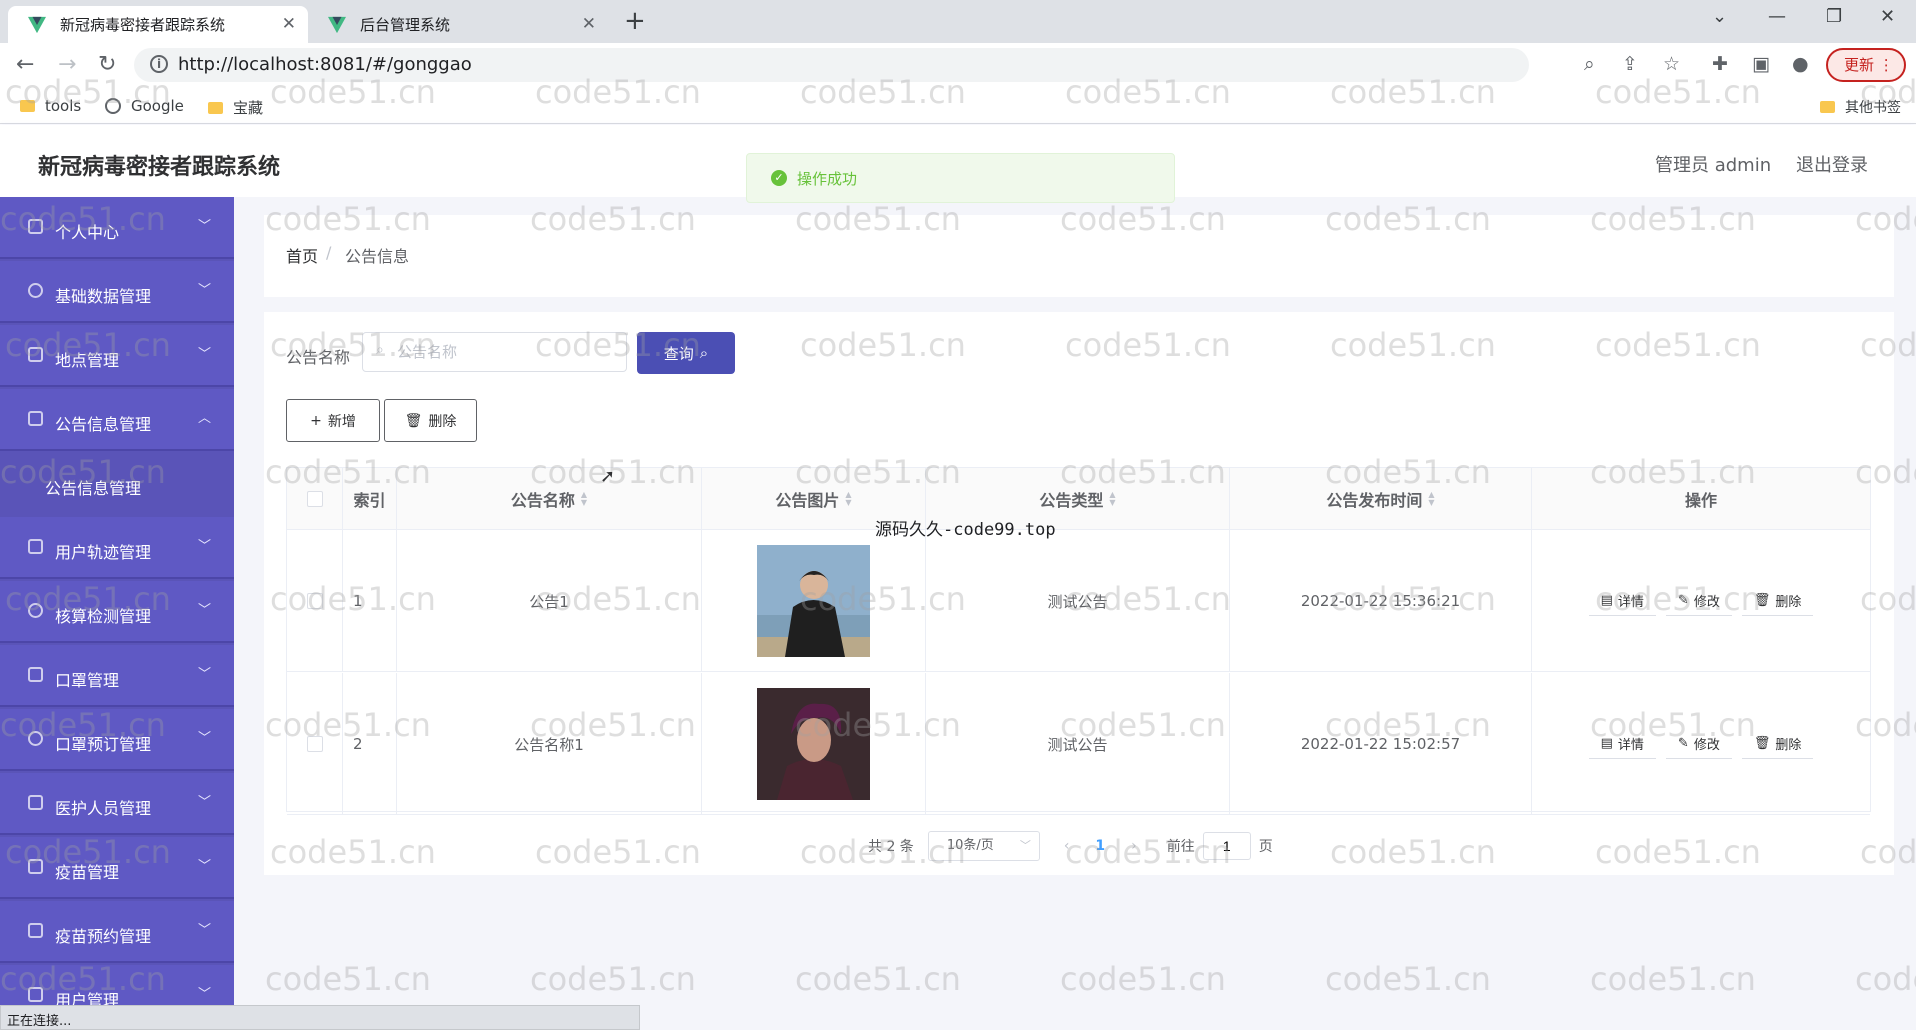 The image size is (1916, 1030). What do you see at coordinates (143, 25) in the screenshot?
I see `tab-title: 新冠病毒密接者跟踪系统` at bounding box center [143, 25].